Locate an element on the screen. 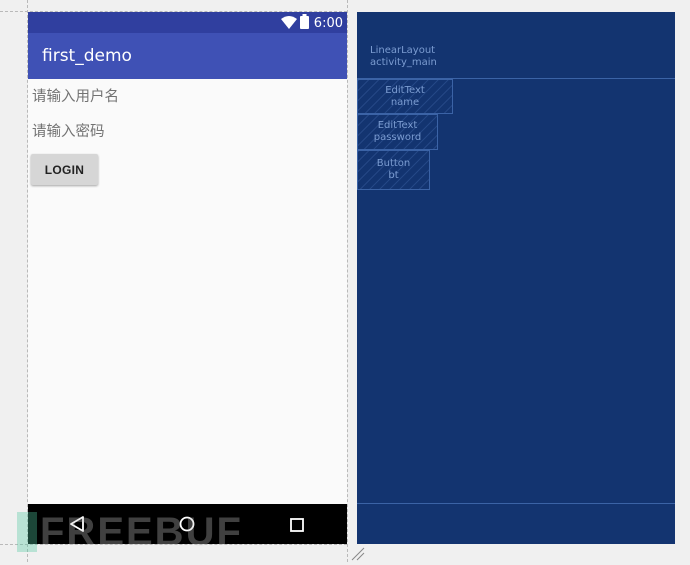  home-icon is located at coordinates (187, 526).